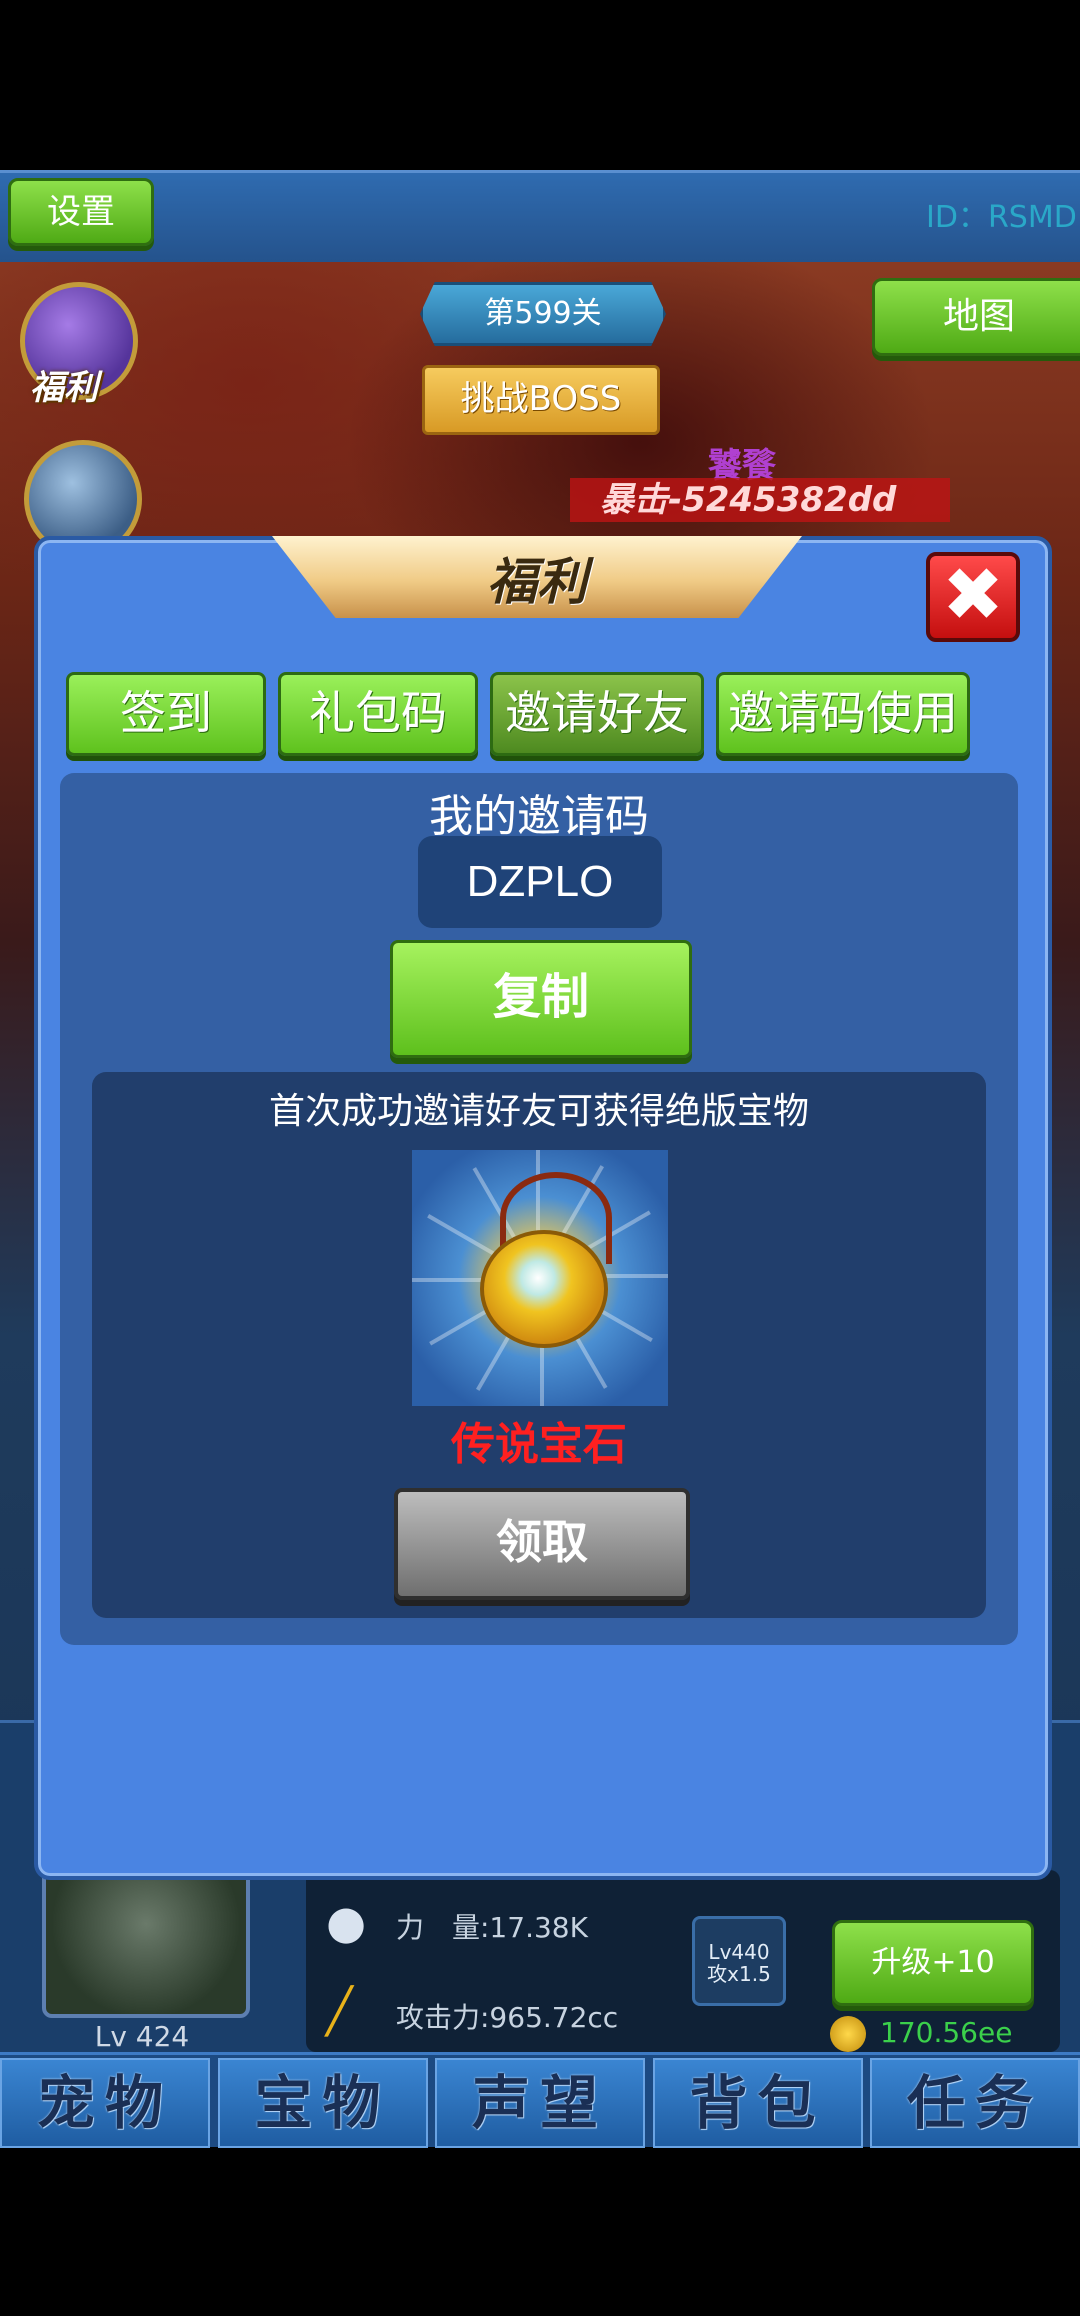 The width and height of the screenshot is (1080, 2316). I want to click on bottom-nav: 宠物 宝物 声望 背包 任务, so click(540, 2100).